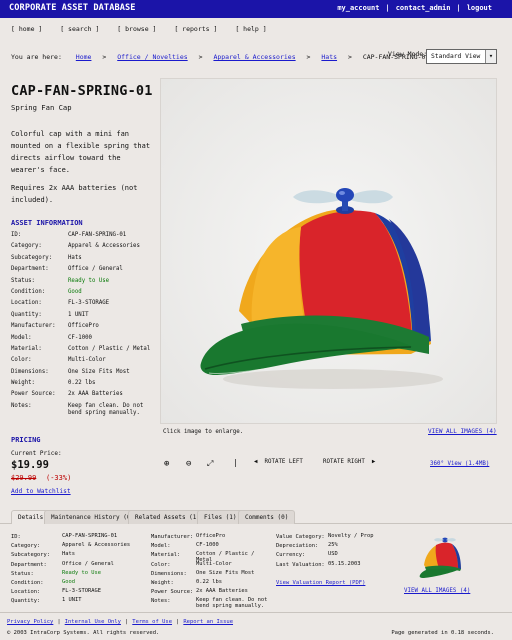 Image resolution: width=512 pixels, height=640 pixels. I want to click on table-row: Last Valuation: 05.15.2003, so click(332, 565).